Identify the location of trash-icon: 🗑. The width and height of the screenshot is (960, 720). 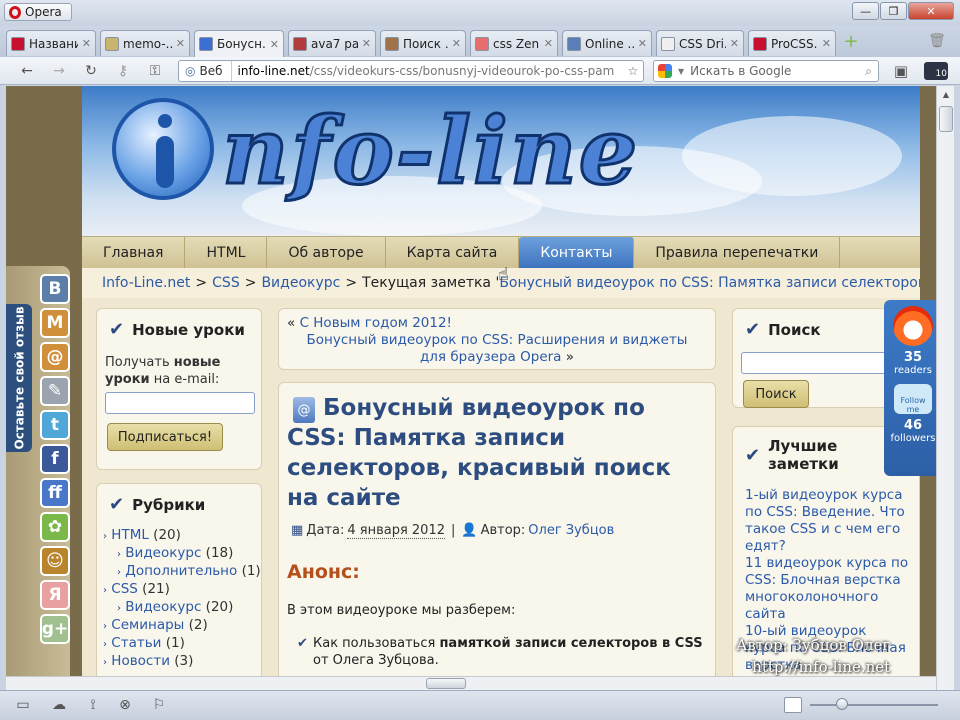
(937, 41).